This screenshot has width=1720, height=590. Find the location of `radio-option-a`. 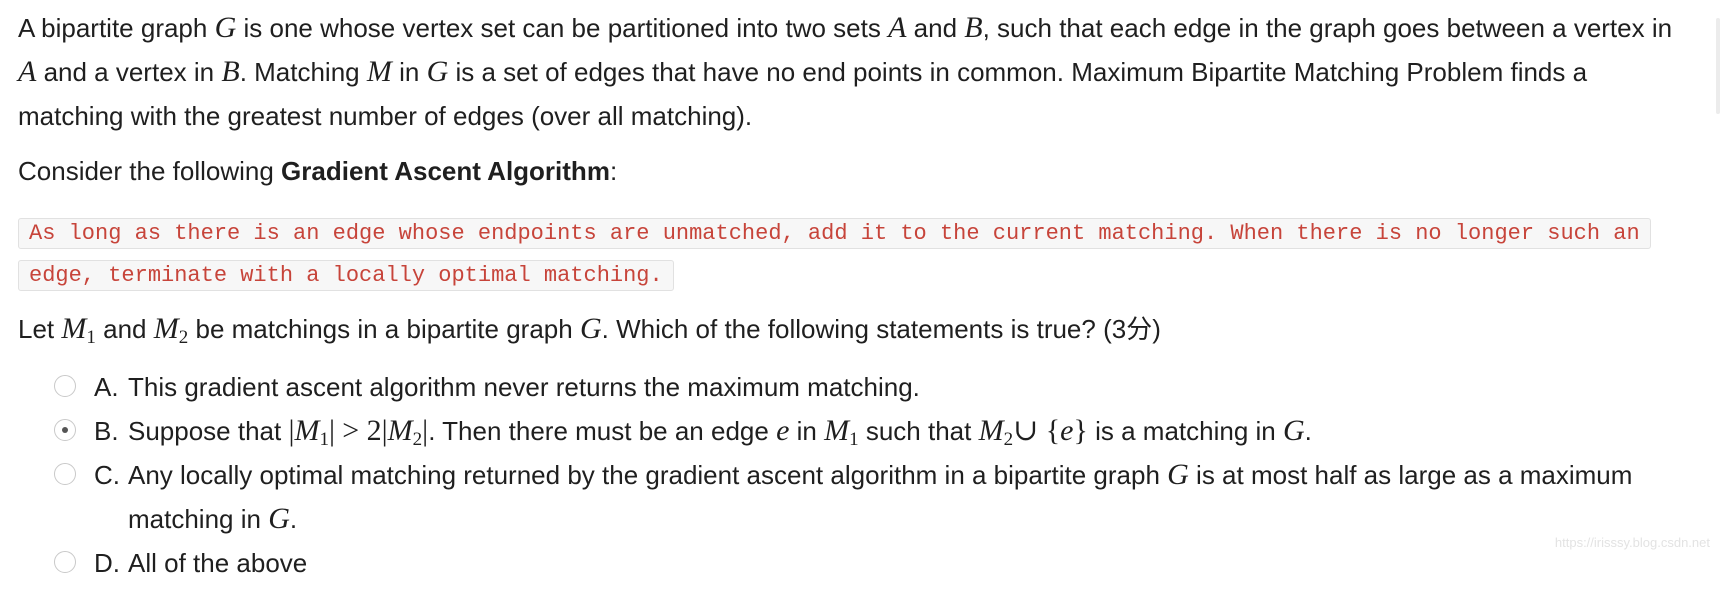

radio-option-a is located at coordinates (65, 386).